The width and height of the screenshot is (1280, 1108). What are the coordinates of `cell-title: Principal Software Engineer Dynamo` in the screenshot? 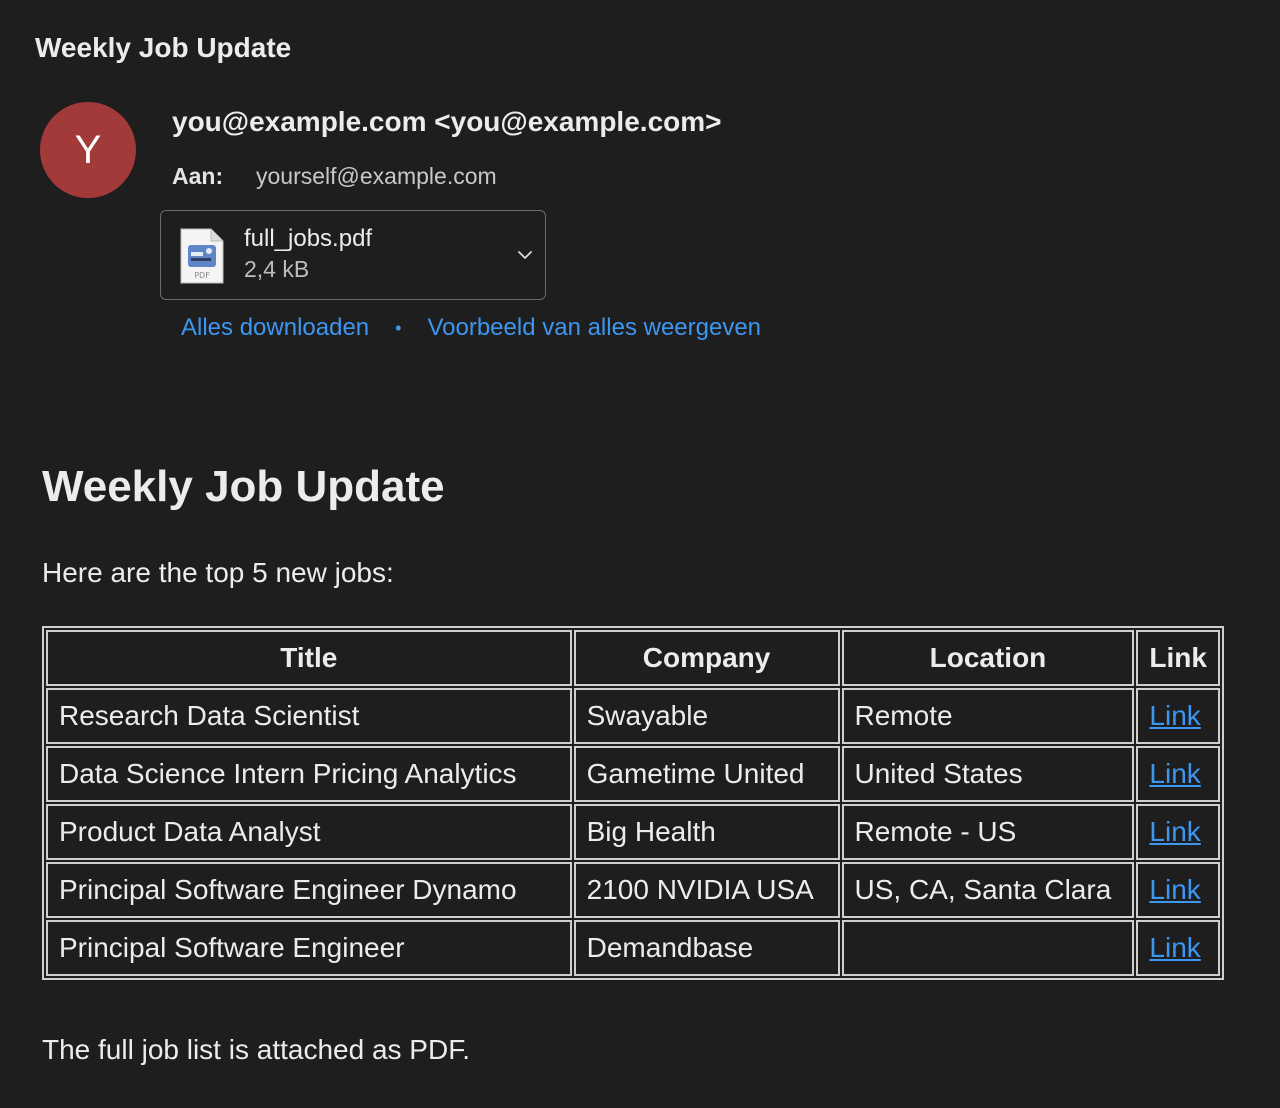 It's located at (309, 890).